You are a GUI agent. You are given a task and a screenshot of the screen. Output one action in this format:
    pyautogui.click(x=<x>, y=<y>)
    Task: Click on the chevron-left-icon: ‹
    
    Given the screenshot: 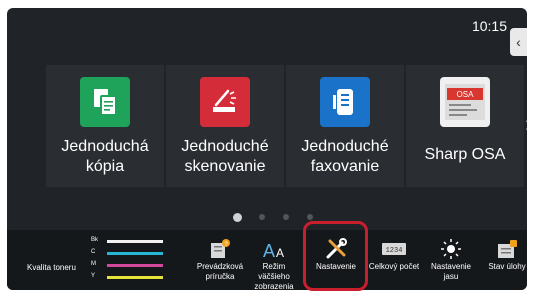 What is the action you would take?
    pyautogui.click(x=518, y=42)
    